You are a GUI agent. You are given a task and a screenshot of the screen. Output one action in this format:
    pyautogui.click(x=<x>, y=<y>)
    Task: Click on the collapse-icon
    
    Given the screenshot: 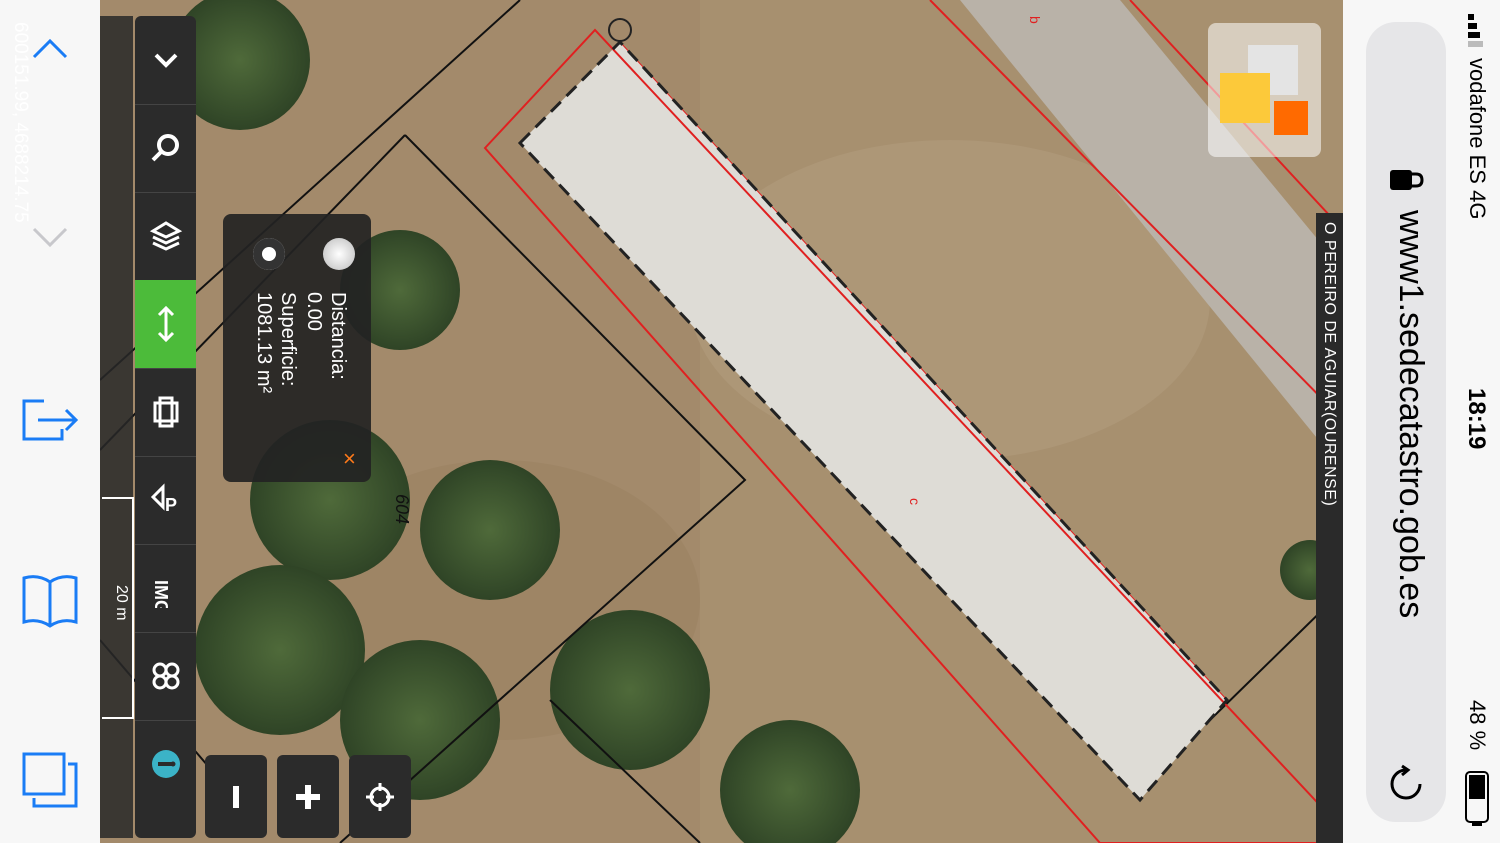 What is the action you would take?
    pyautogui.click(x=165, y=60)
    